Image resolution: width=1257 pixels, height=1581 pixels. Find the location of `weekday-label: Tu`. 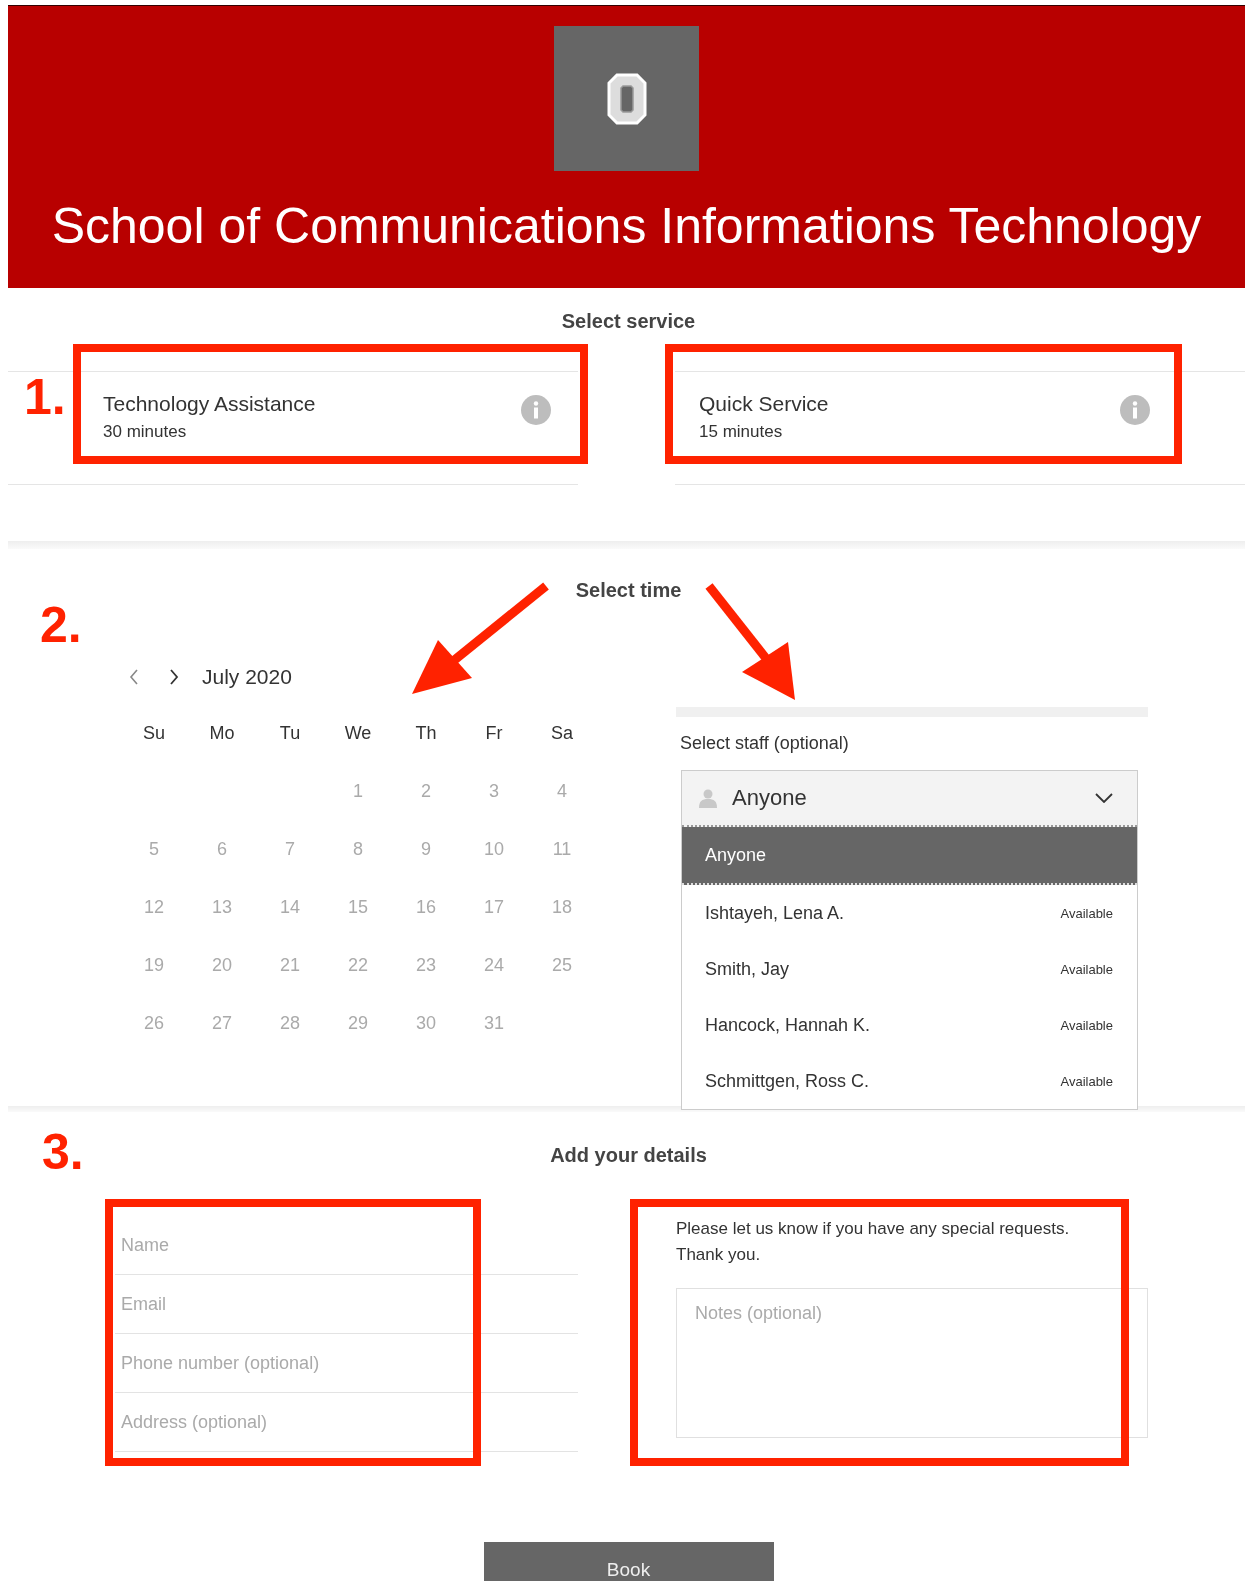

weekday-label: Tu is located at coordinates (290, 734).